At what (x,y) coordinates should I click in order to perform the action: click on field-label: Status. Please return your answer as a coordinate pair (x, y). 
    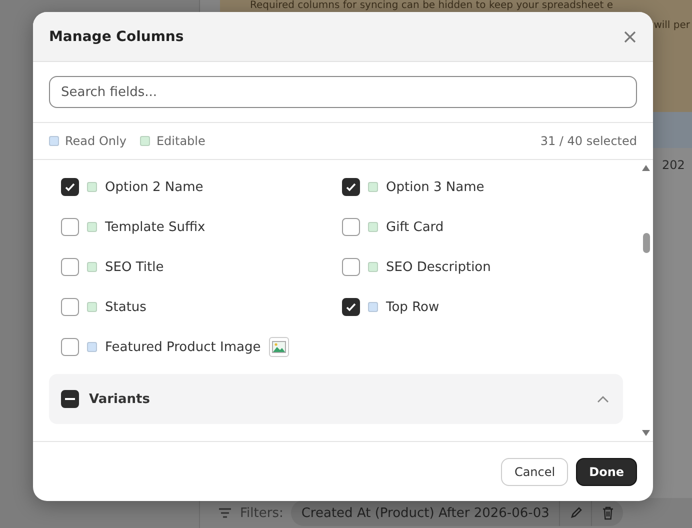
    Looking at the image, I should click on (125, 307).